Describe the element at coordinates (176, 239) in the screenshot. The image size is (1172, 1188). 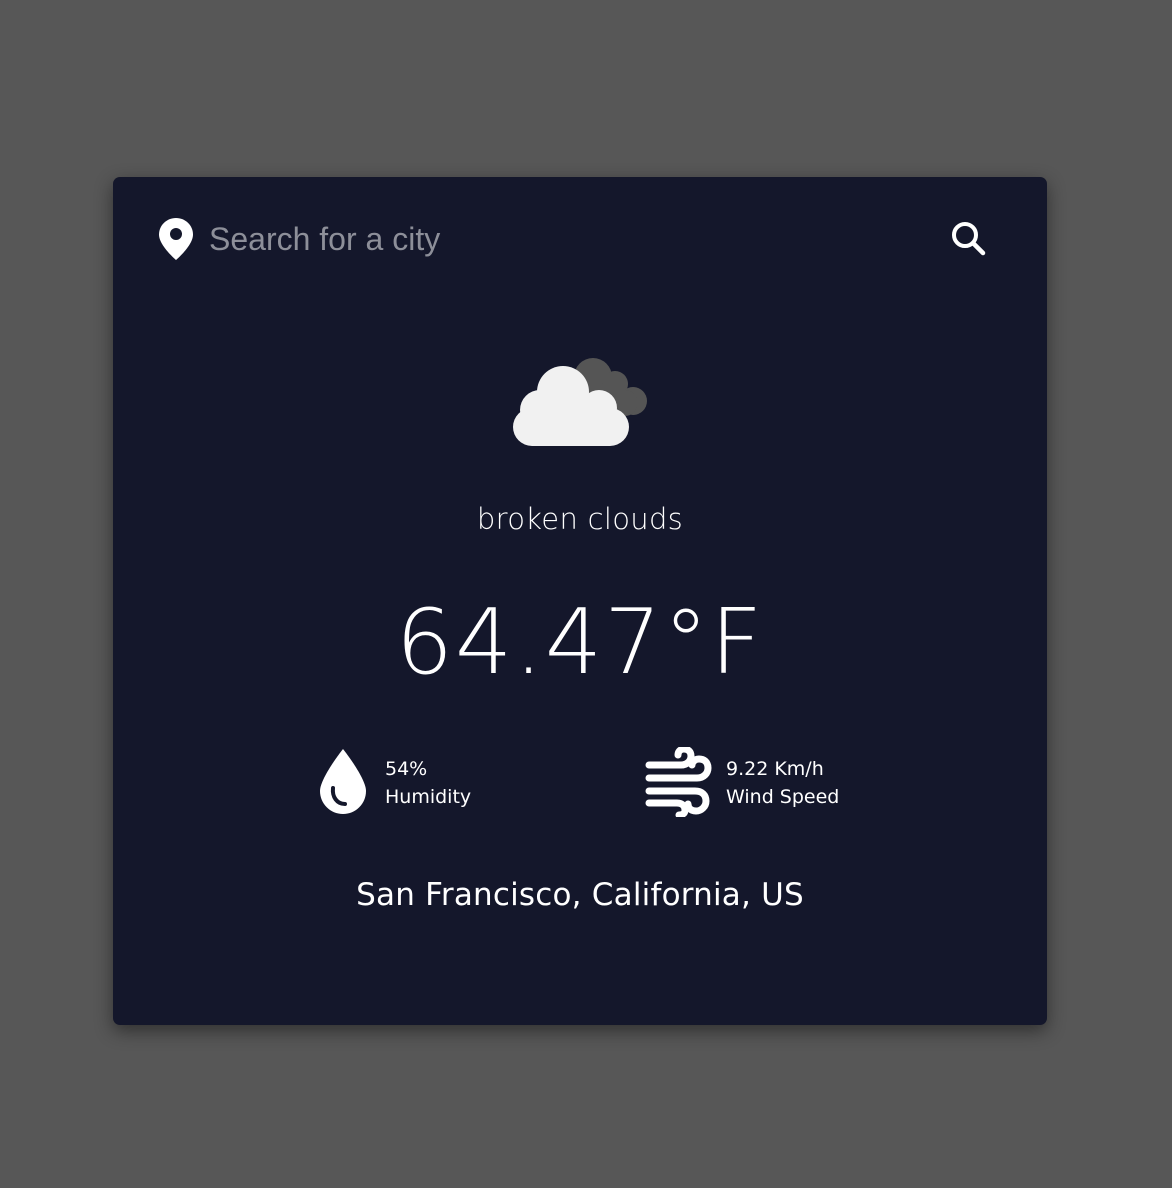
I see `map-pin-icon` at that location.